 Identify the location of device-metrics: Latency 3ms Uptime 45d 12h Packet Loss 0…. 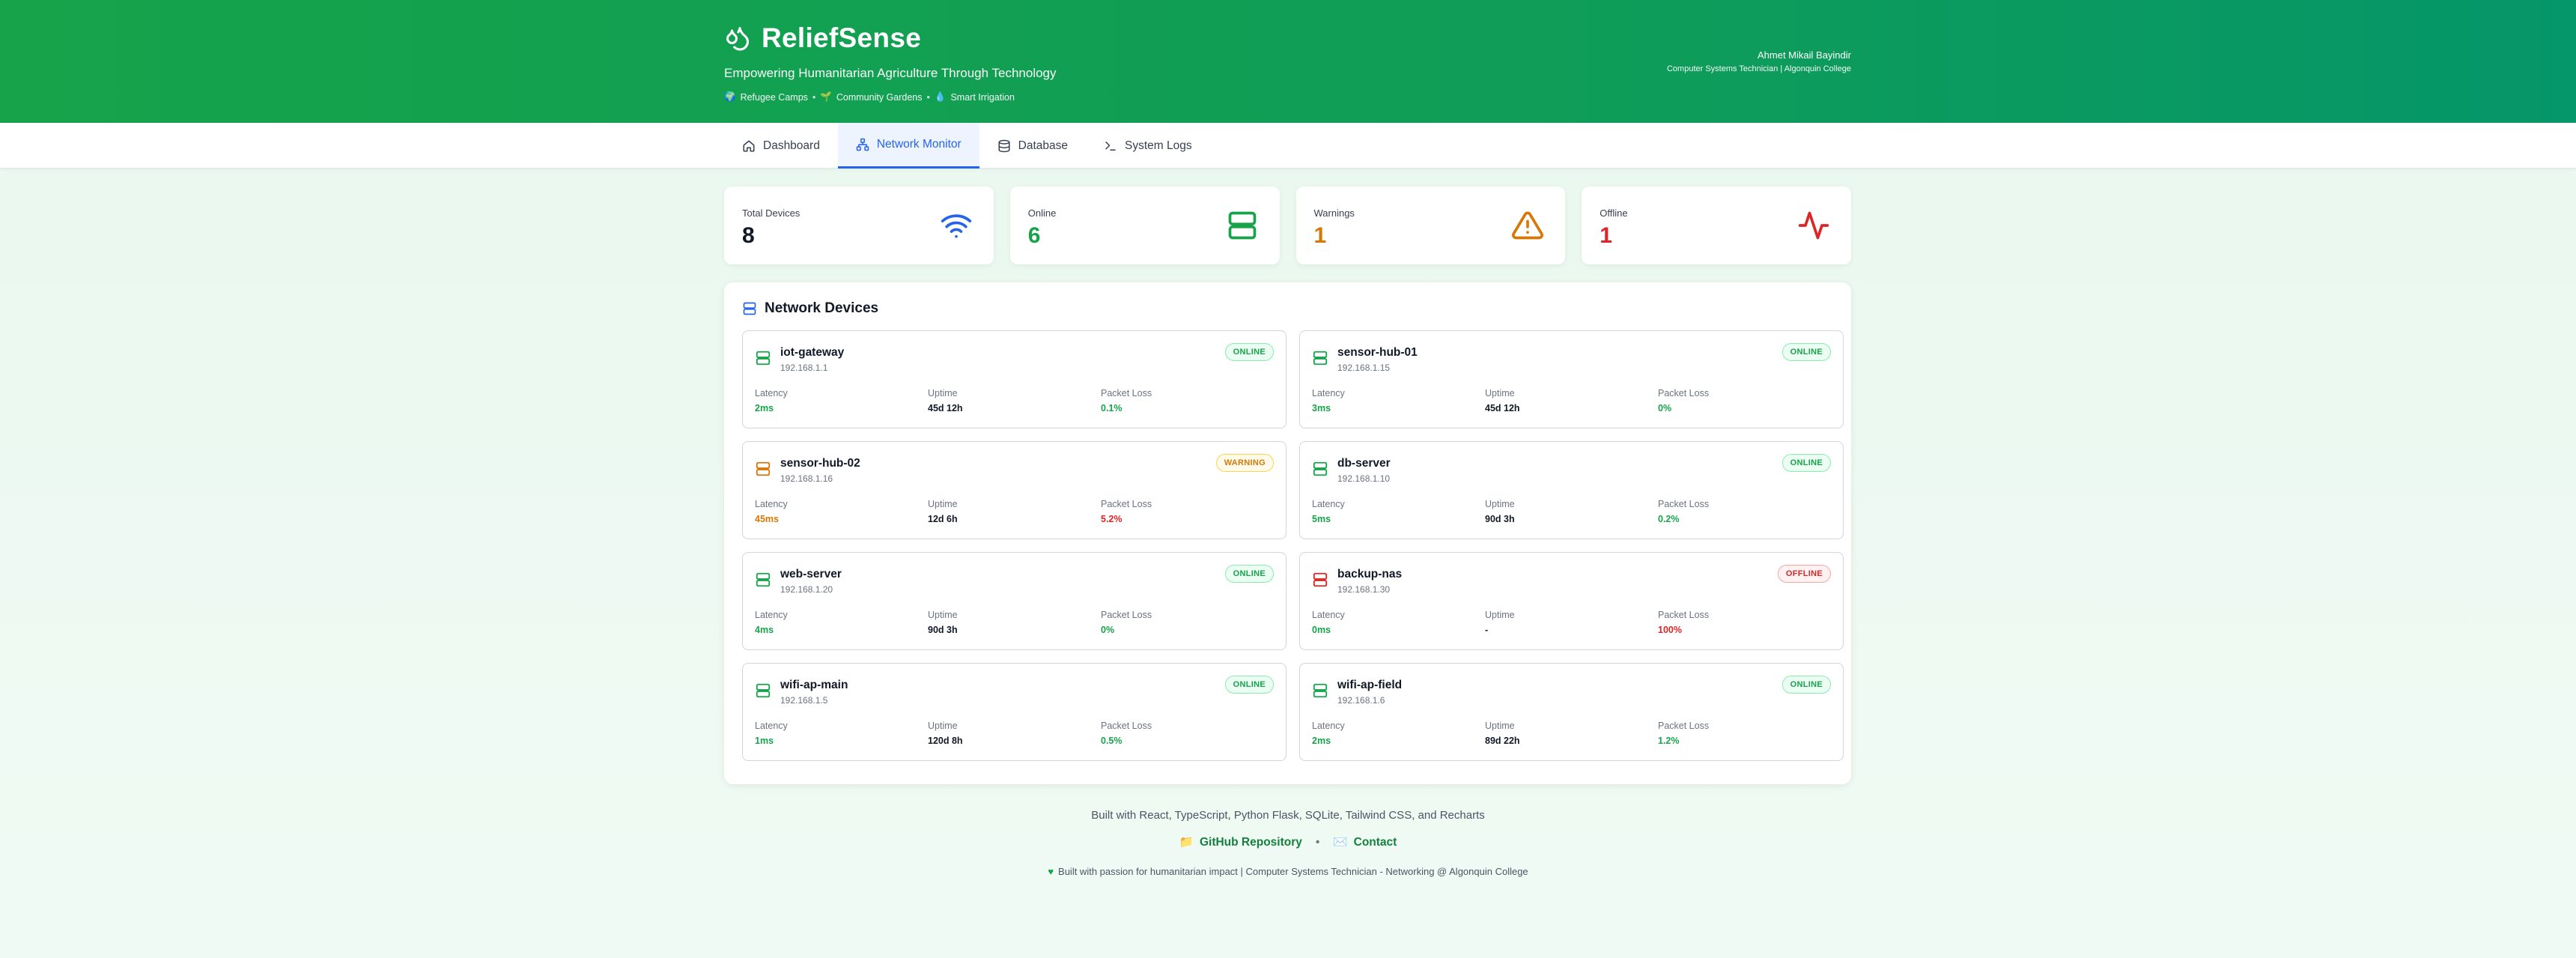
(1571, 401).